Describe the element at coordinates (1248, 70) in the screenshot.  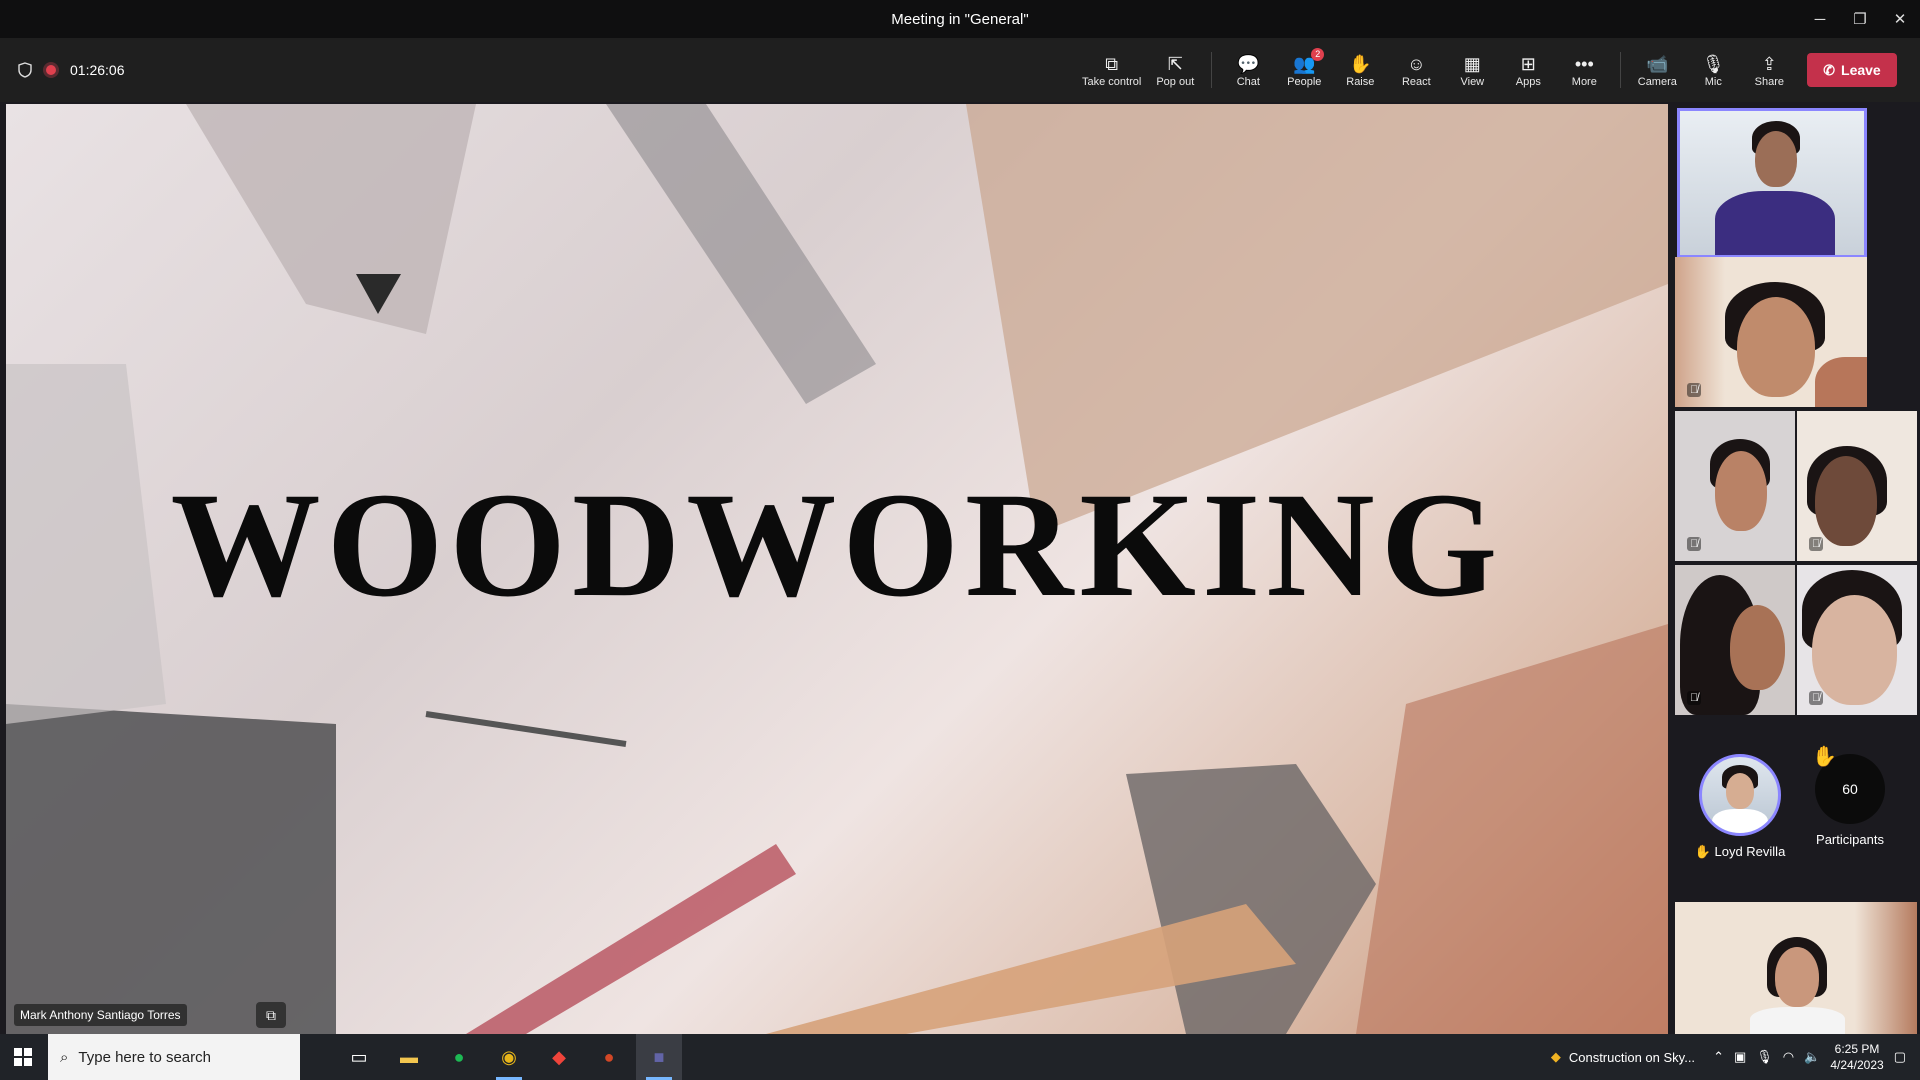
I see `chat-button: 💬 Chat` at that location.